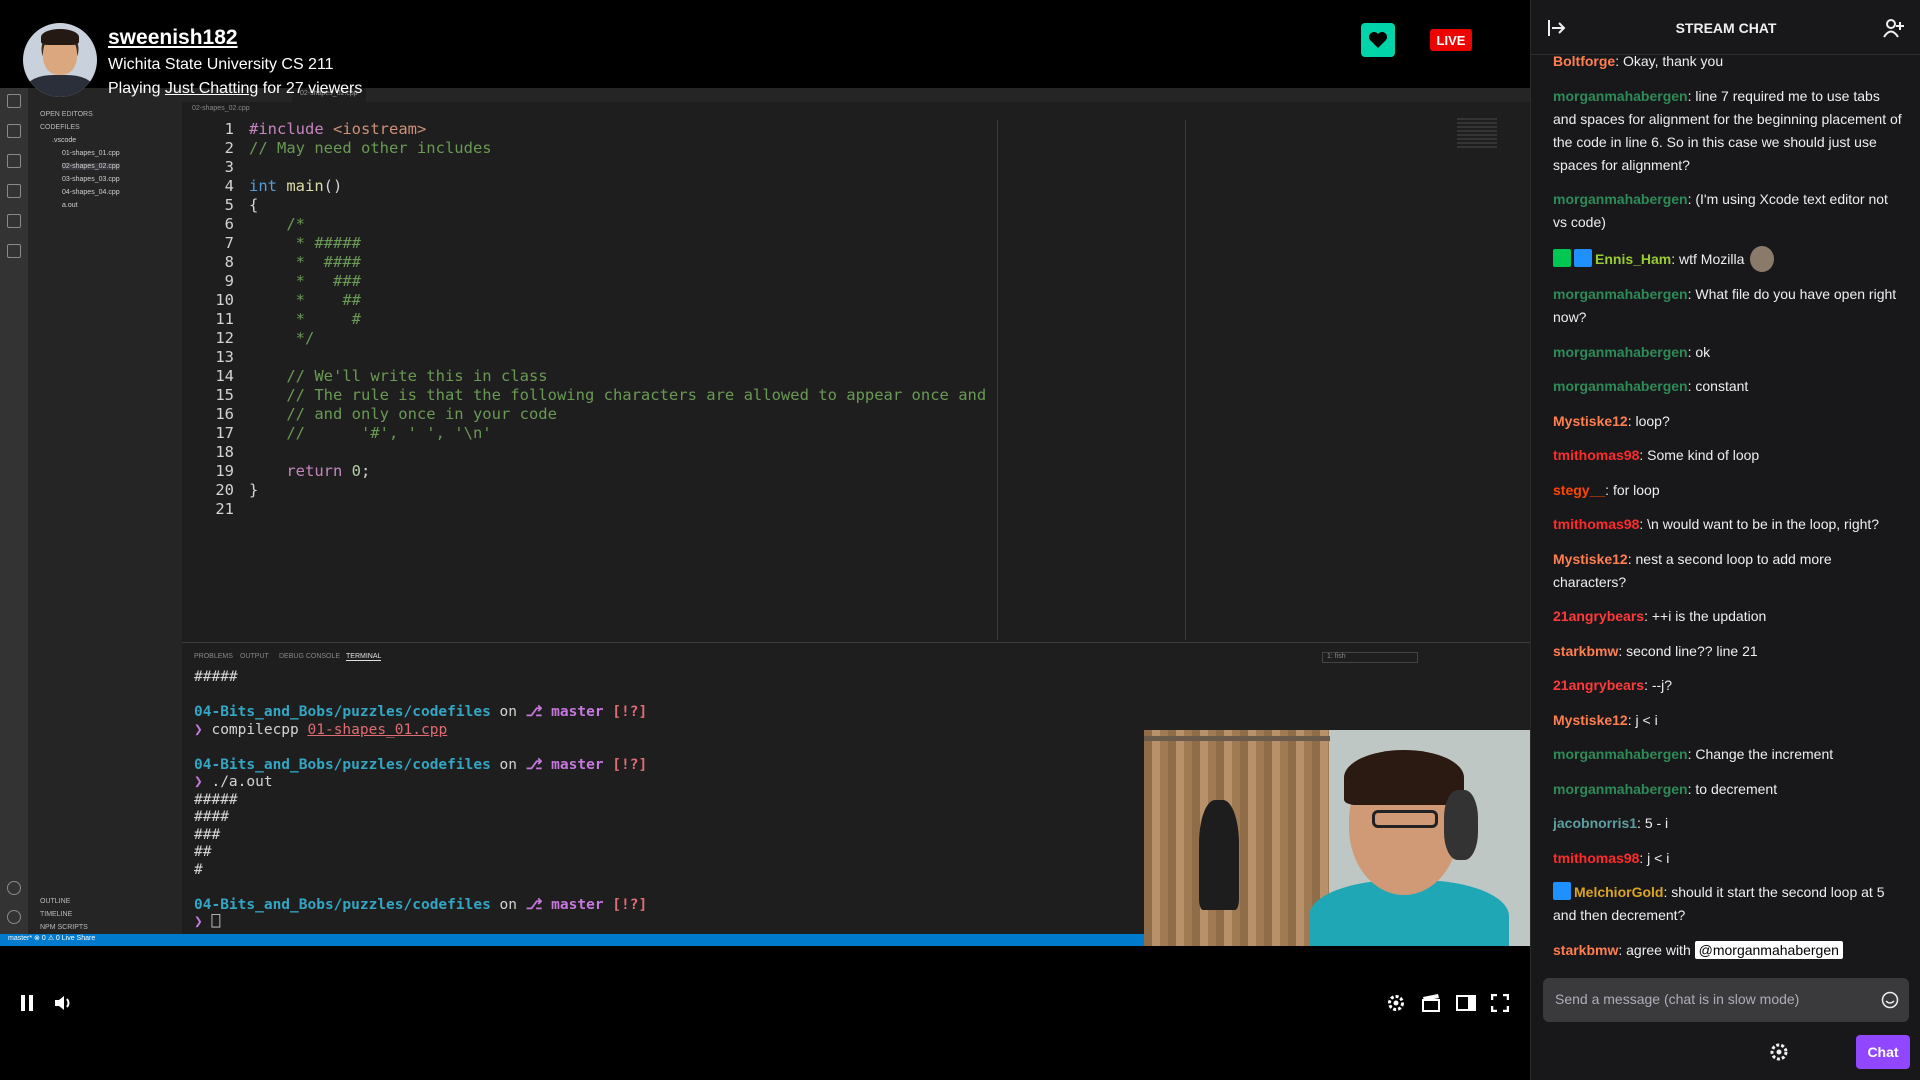 This screenshot has width=1920, height=1080. What do you see at coordinates (1451, 40) in the screenshot?
I see `live-badge: LIVE` at bounding box center [1451, 40].